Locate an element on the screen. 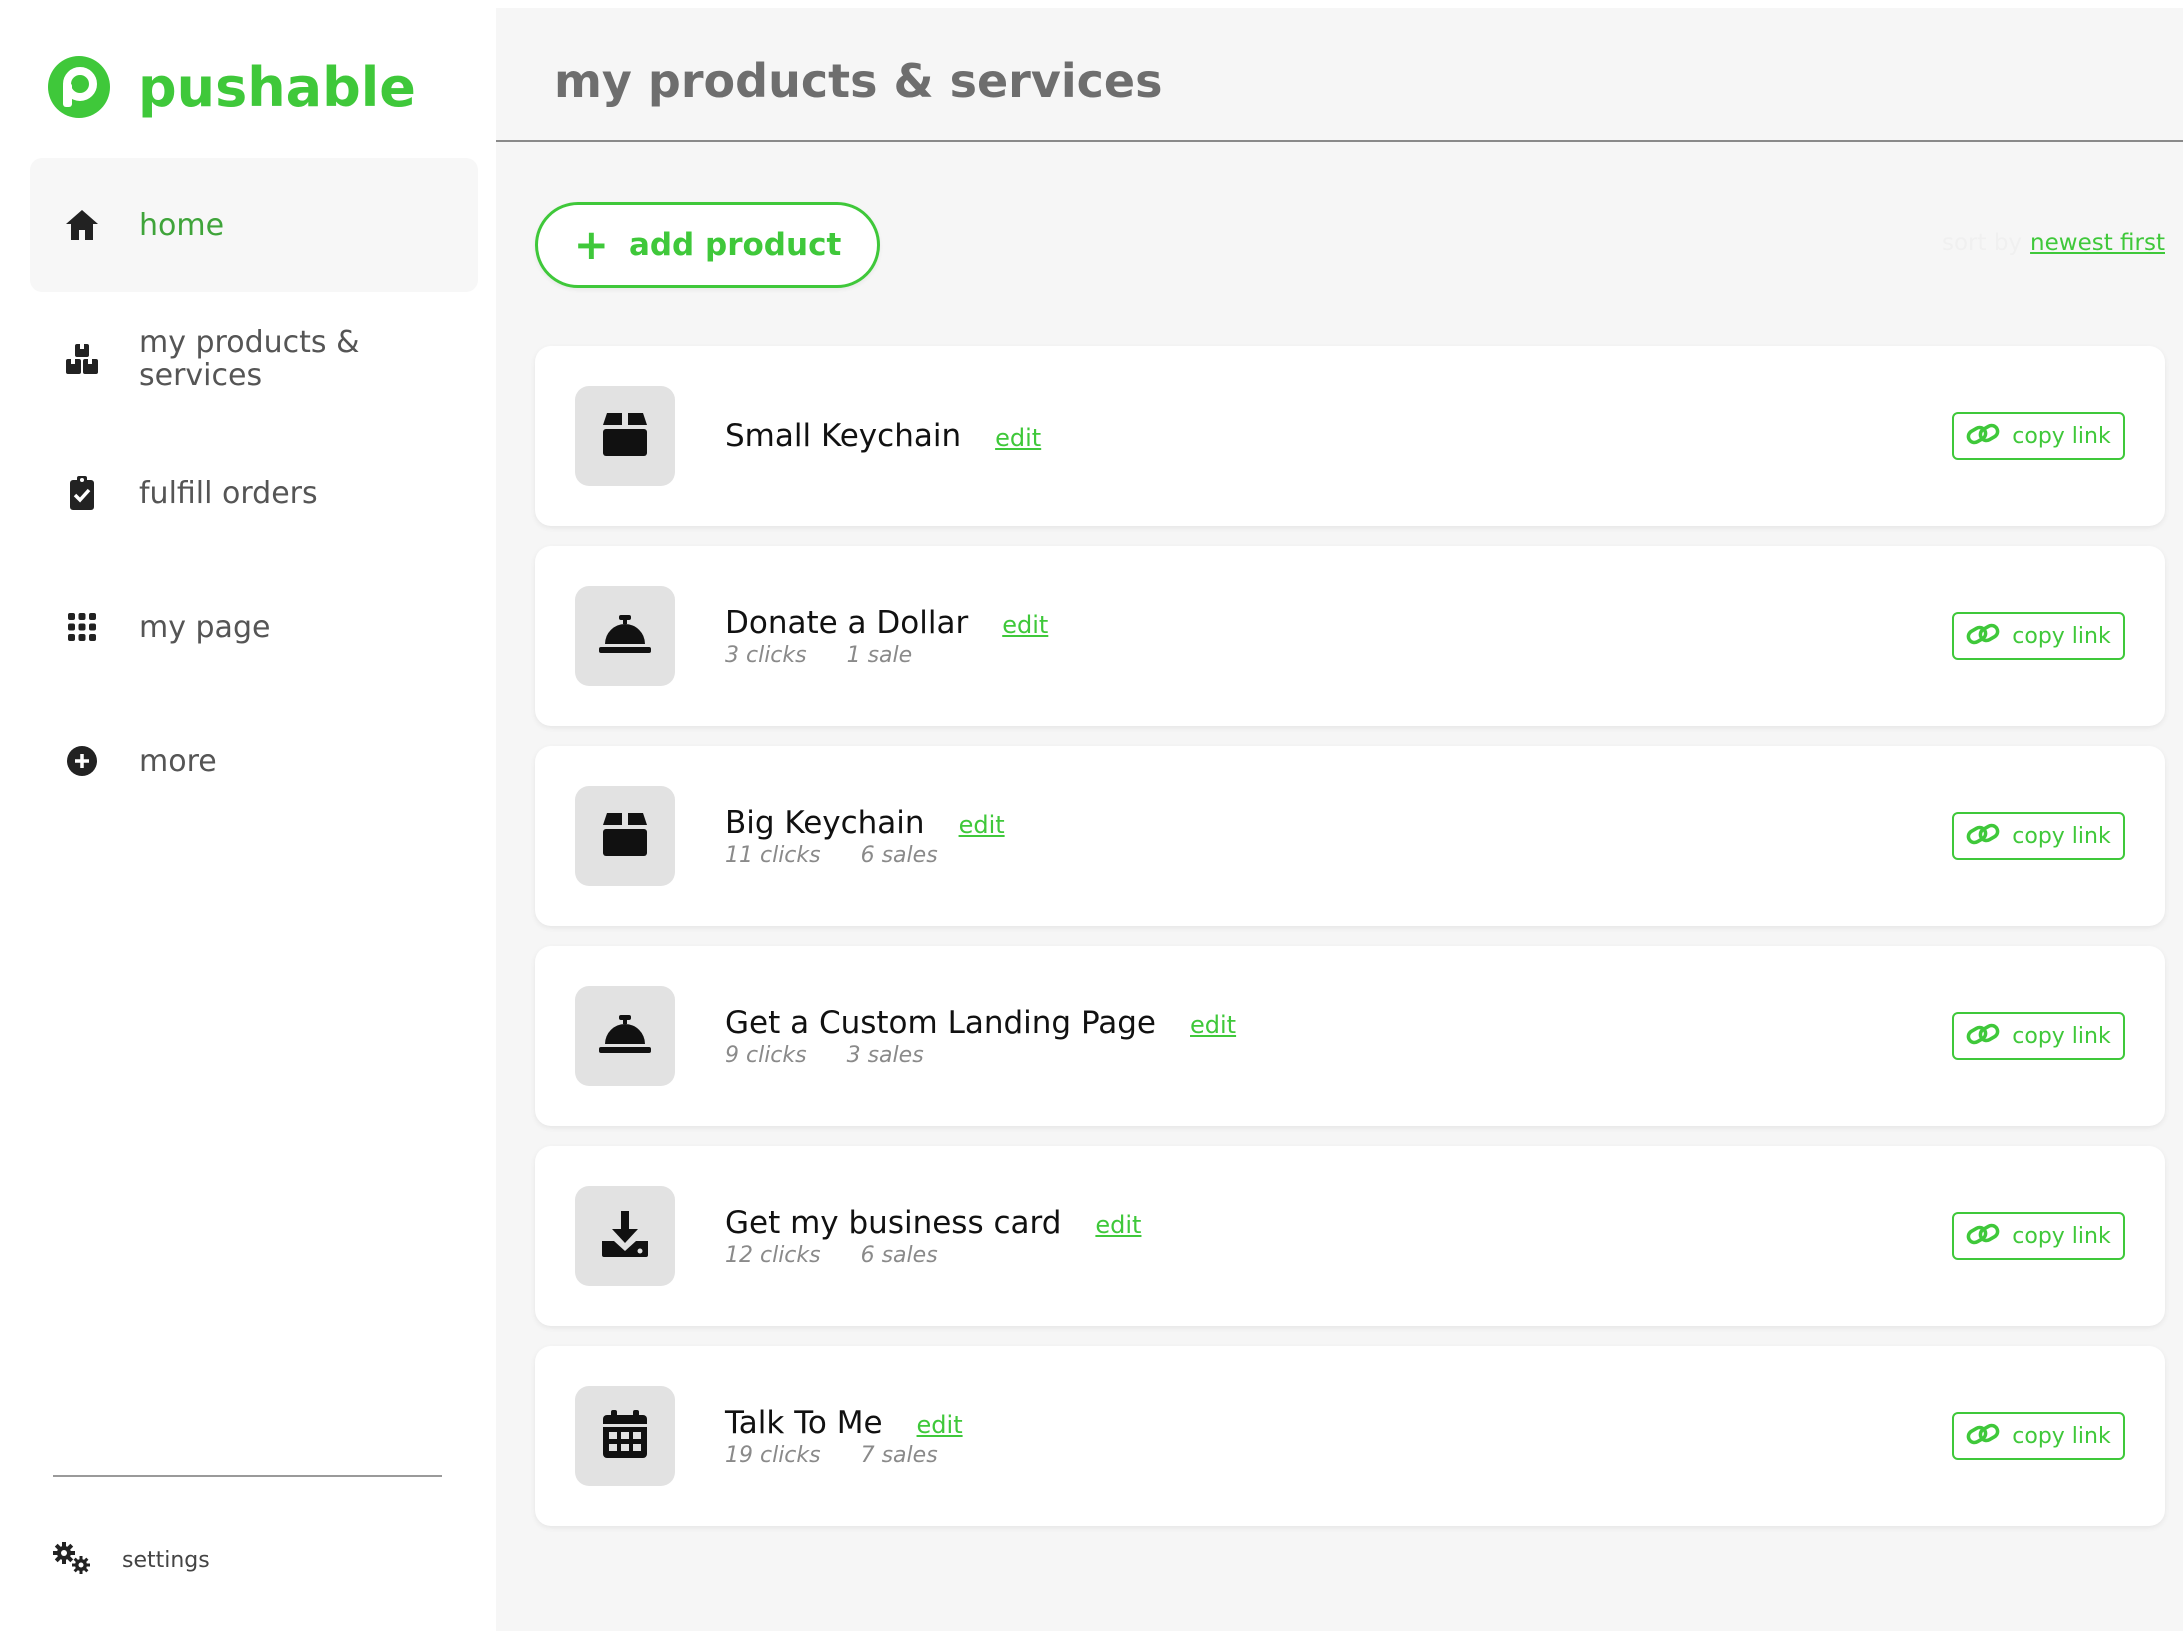 The height and width of the screenshot is (1638, 2183). calendar-icon is located at coordinates (625, 1436).